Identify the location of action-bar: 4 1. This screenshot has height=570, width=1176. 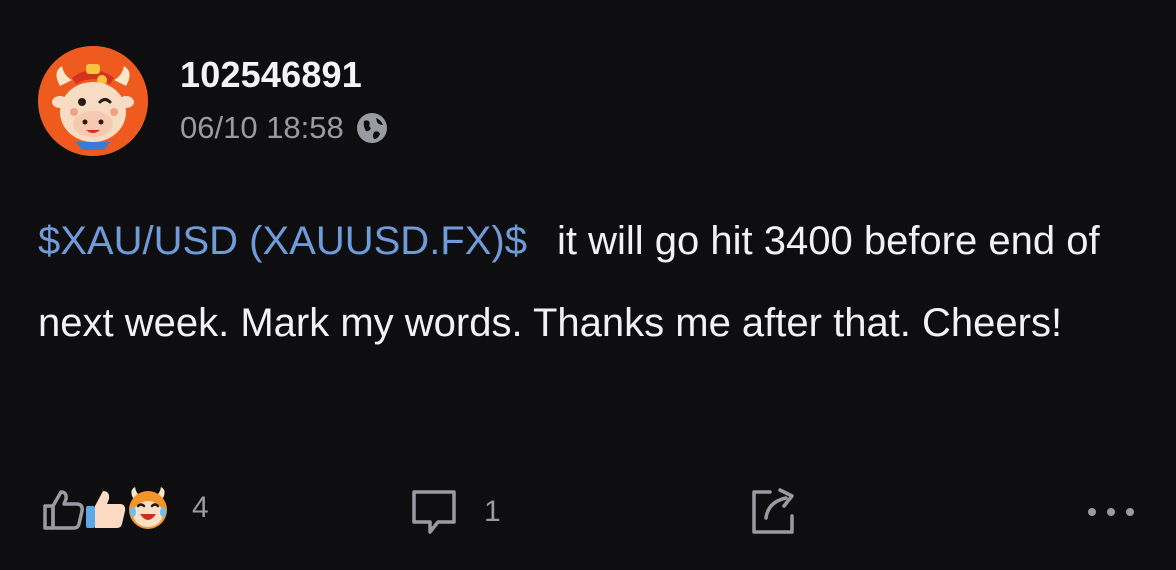
(588, 513).